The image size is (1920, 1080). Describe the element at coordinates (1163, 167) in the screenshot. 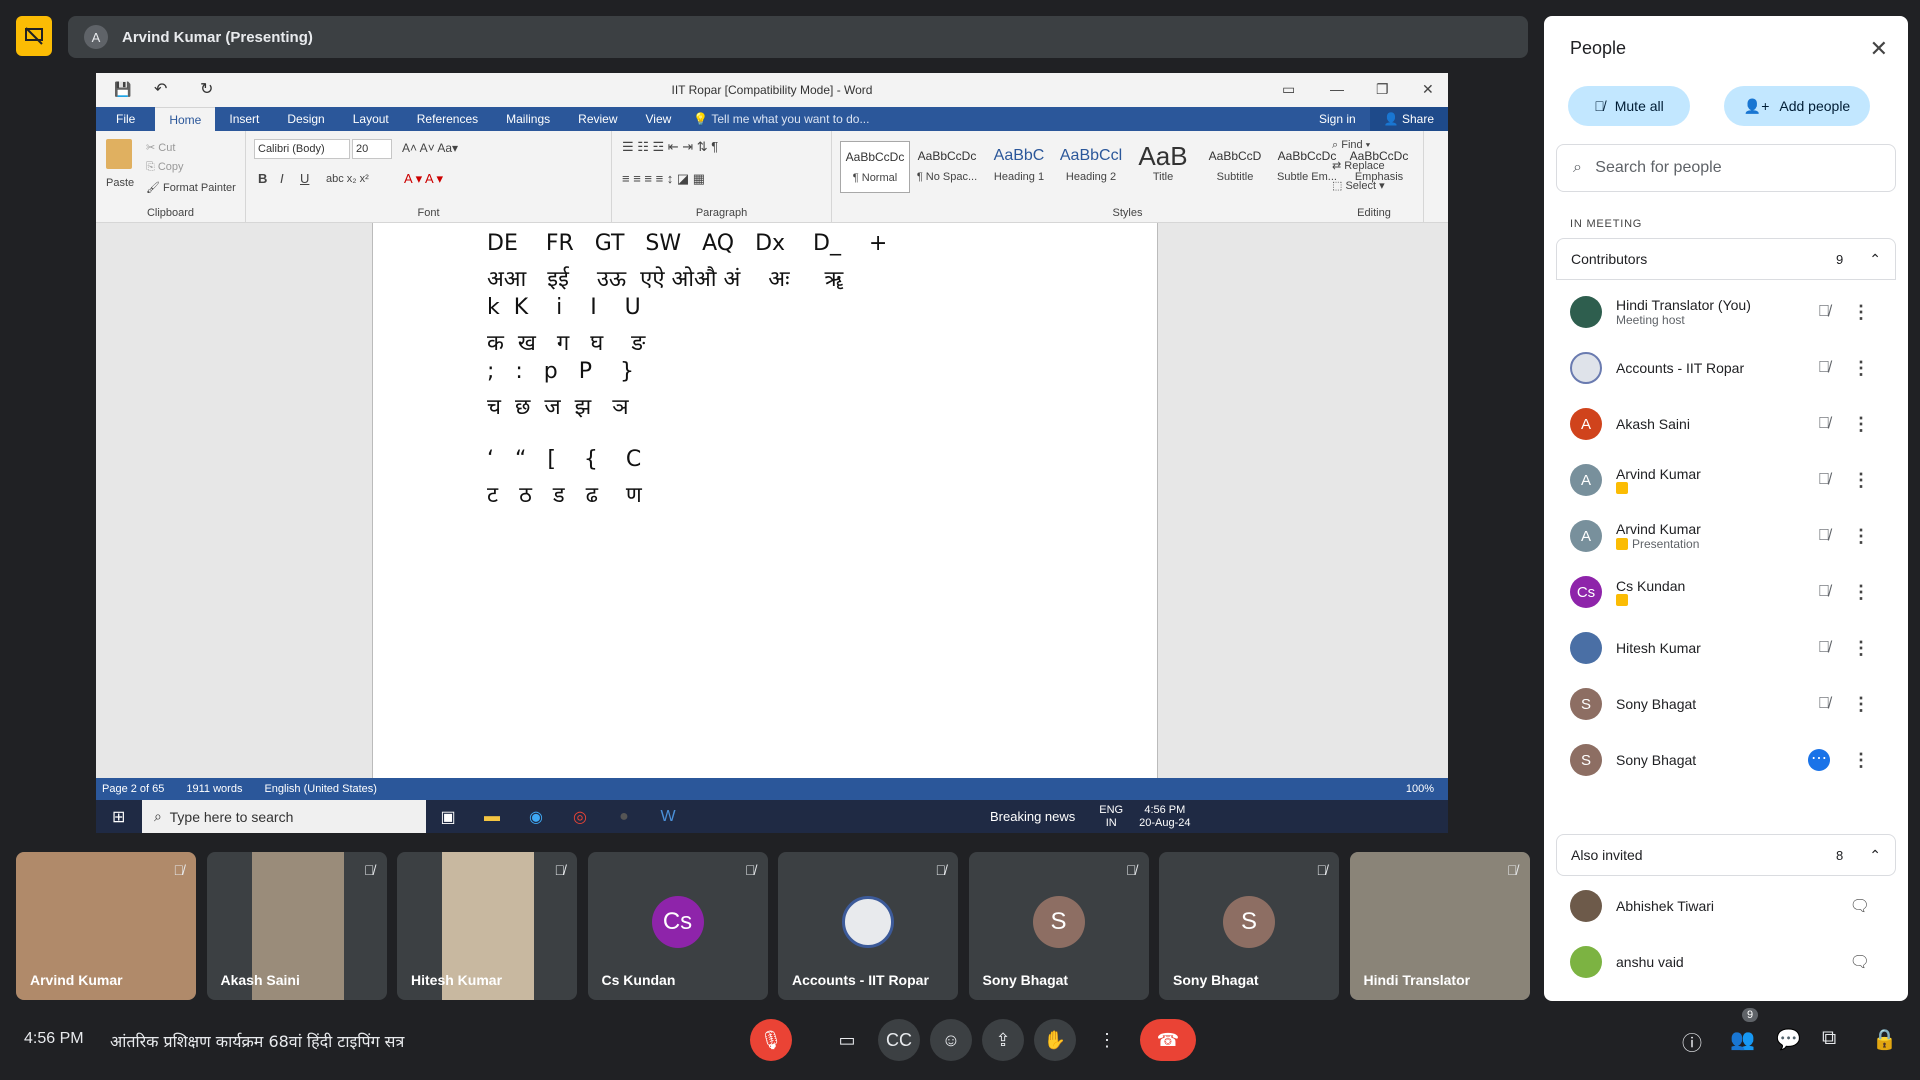

I see `style-4: AaB Title` at that location.